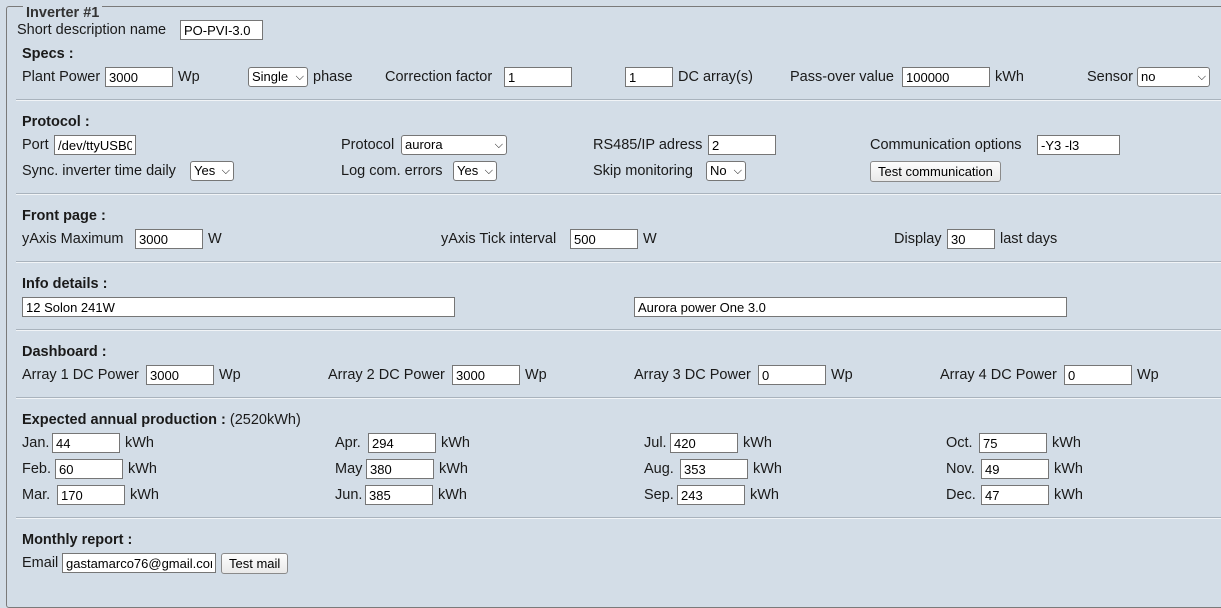 Image resolution: width=1221 pixels, height=608 pixels. Describe the element at coordinates (1078, 145) in the screenshot. I see `comm-options-input` at that location.